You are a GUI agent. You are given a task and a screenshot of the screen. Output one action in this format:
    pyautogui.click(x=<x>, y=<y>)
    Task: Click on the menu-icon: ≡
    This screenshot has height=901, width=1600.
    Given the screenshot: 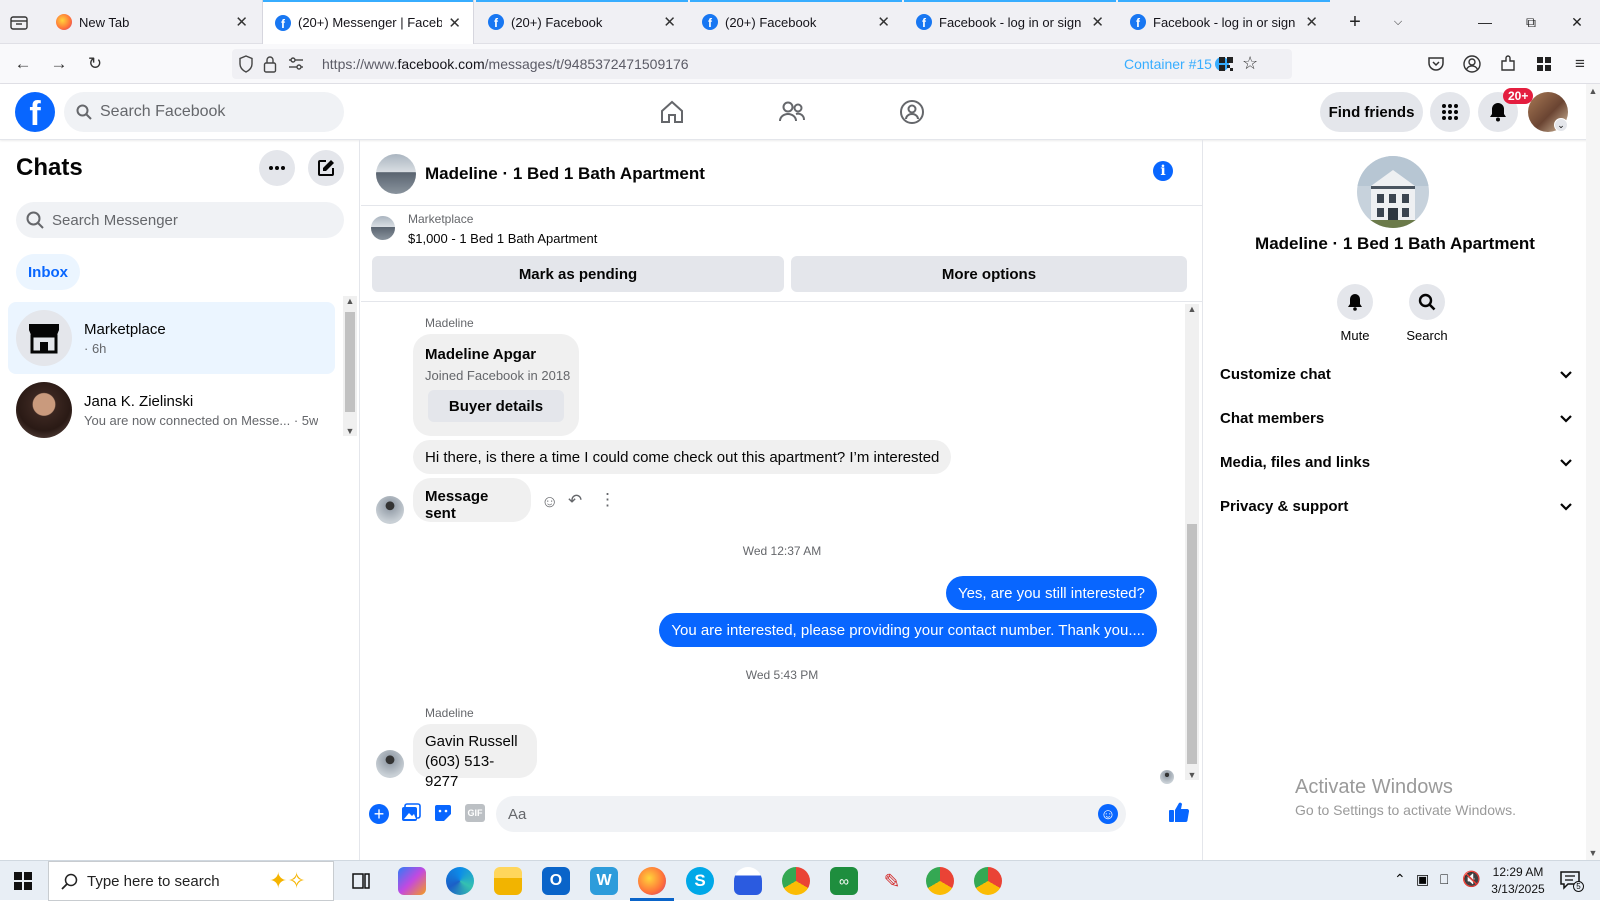 What is the action you would take?
    pyautogui.click(x=1580, y=64)
    